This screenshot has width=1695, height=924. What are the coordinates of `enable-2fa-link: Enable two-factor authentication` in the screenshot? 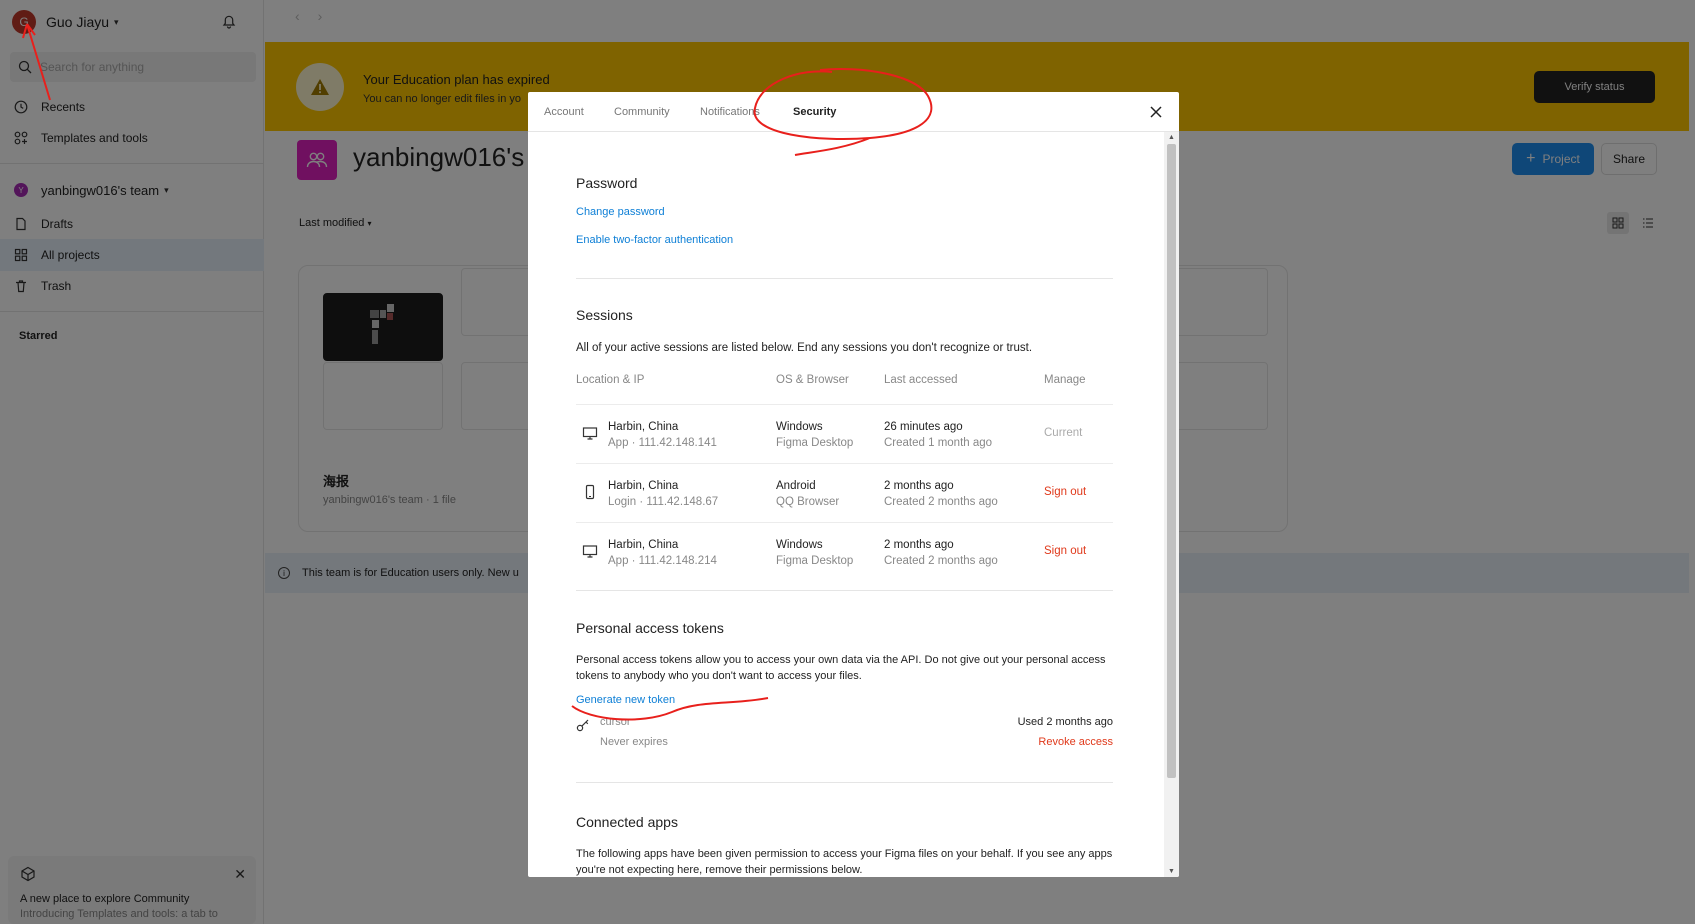 It's located at (654, 240).